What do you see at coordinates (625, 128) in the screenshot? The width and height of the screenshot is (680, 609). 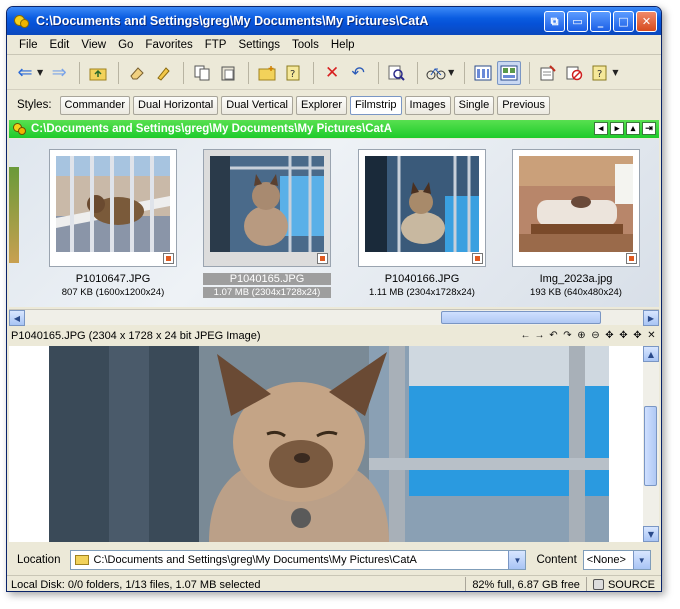 I see `path-nav-controls: ◂ ▸ ▴ ⇥` at bounding box center [625, 128].